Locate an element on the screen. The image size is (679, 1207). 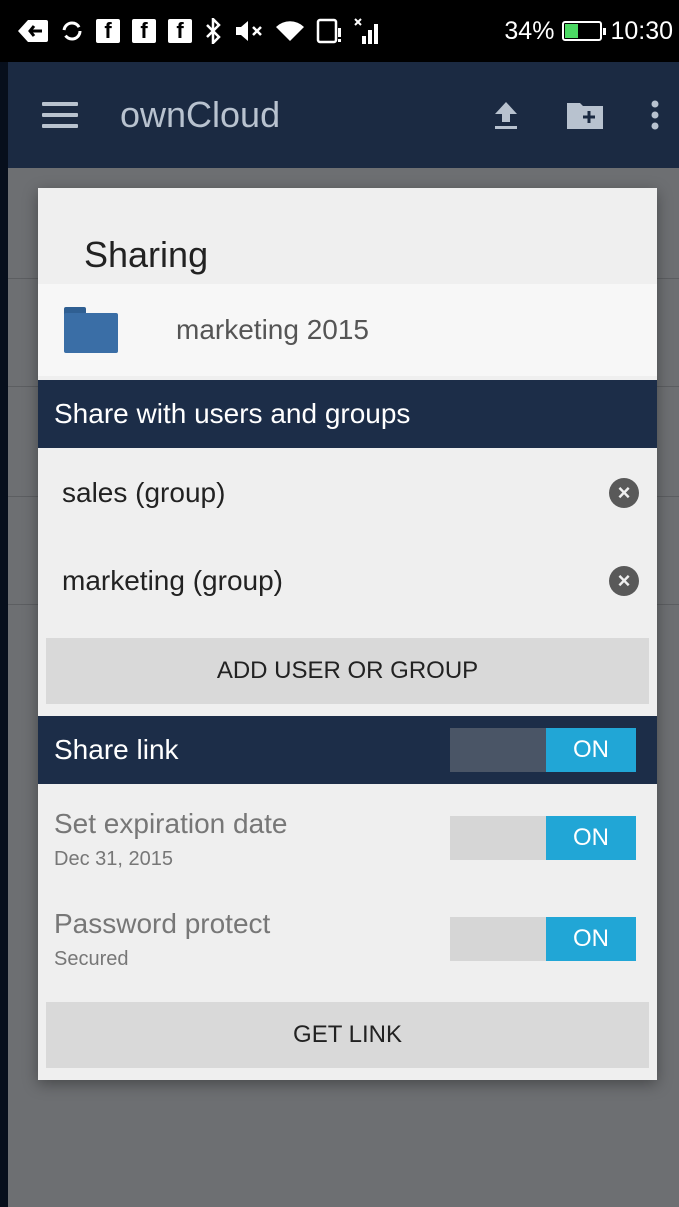
file-name: marketing 2015 is located at coordinates (273, 329).